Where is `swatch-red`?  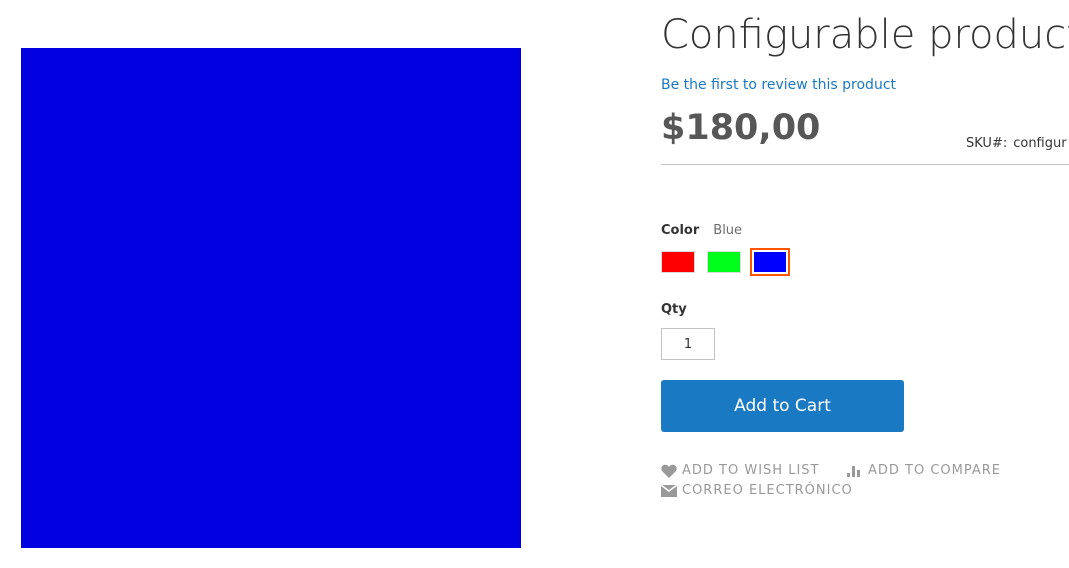 swatch-red is located at coordinates (678, 262).